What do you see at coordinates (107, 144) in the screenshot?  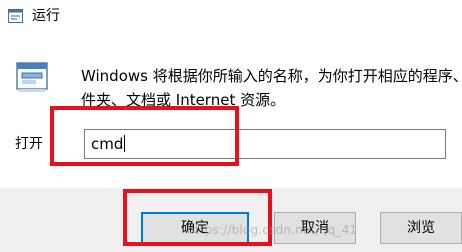 I see `command-input-value: cmd` at bounding box center [107, 144].